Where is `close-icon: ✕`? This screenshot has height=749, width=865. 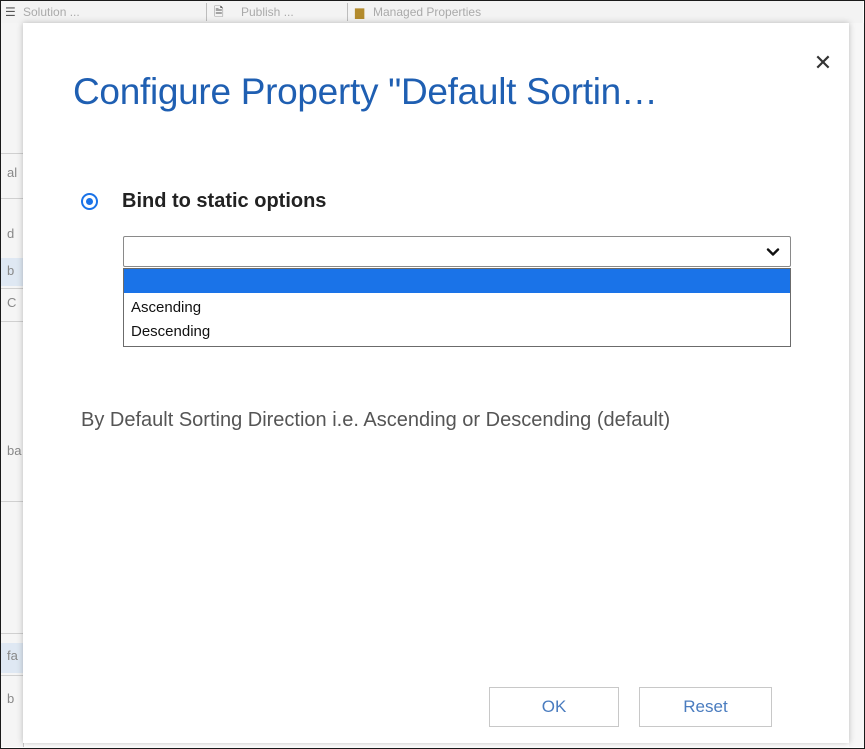
close-icon: ✕ is located at coordinates (823, 63).